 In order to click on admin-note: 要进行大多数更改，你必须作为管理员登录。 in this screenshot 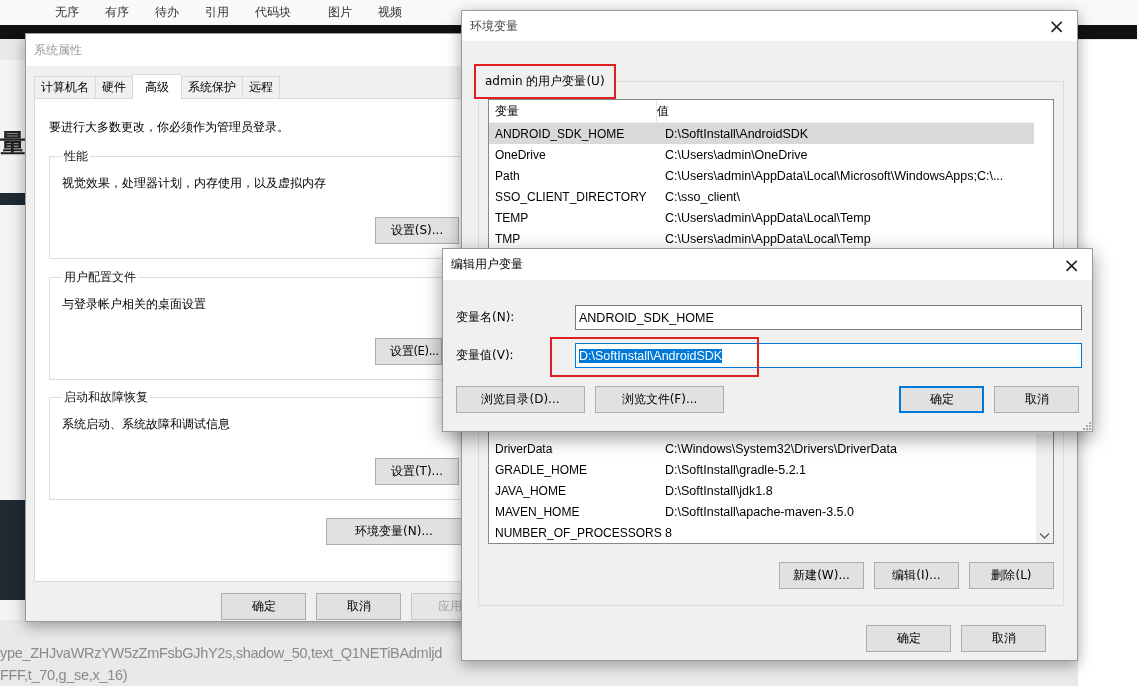, I will do `click(169, 126)`.